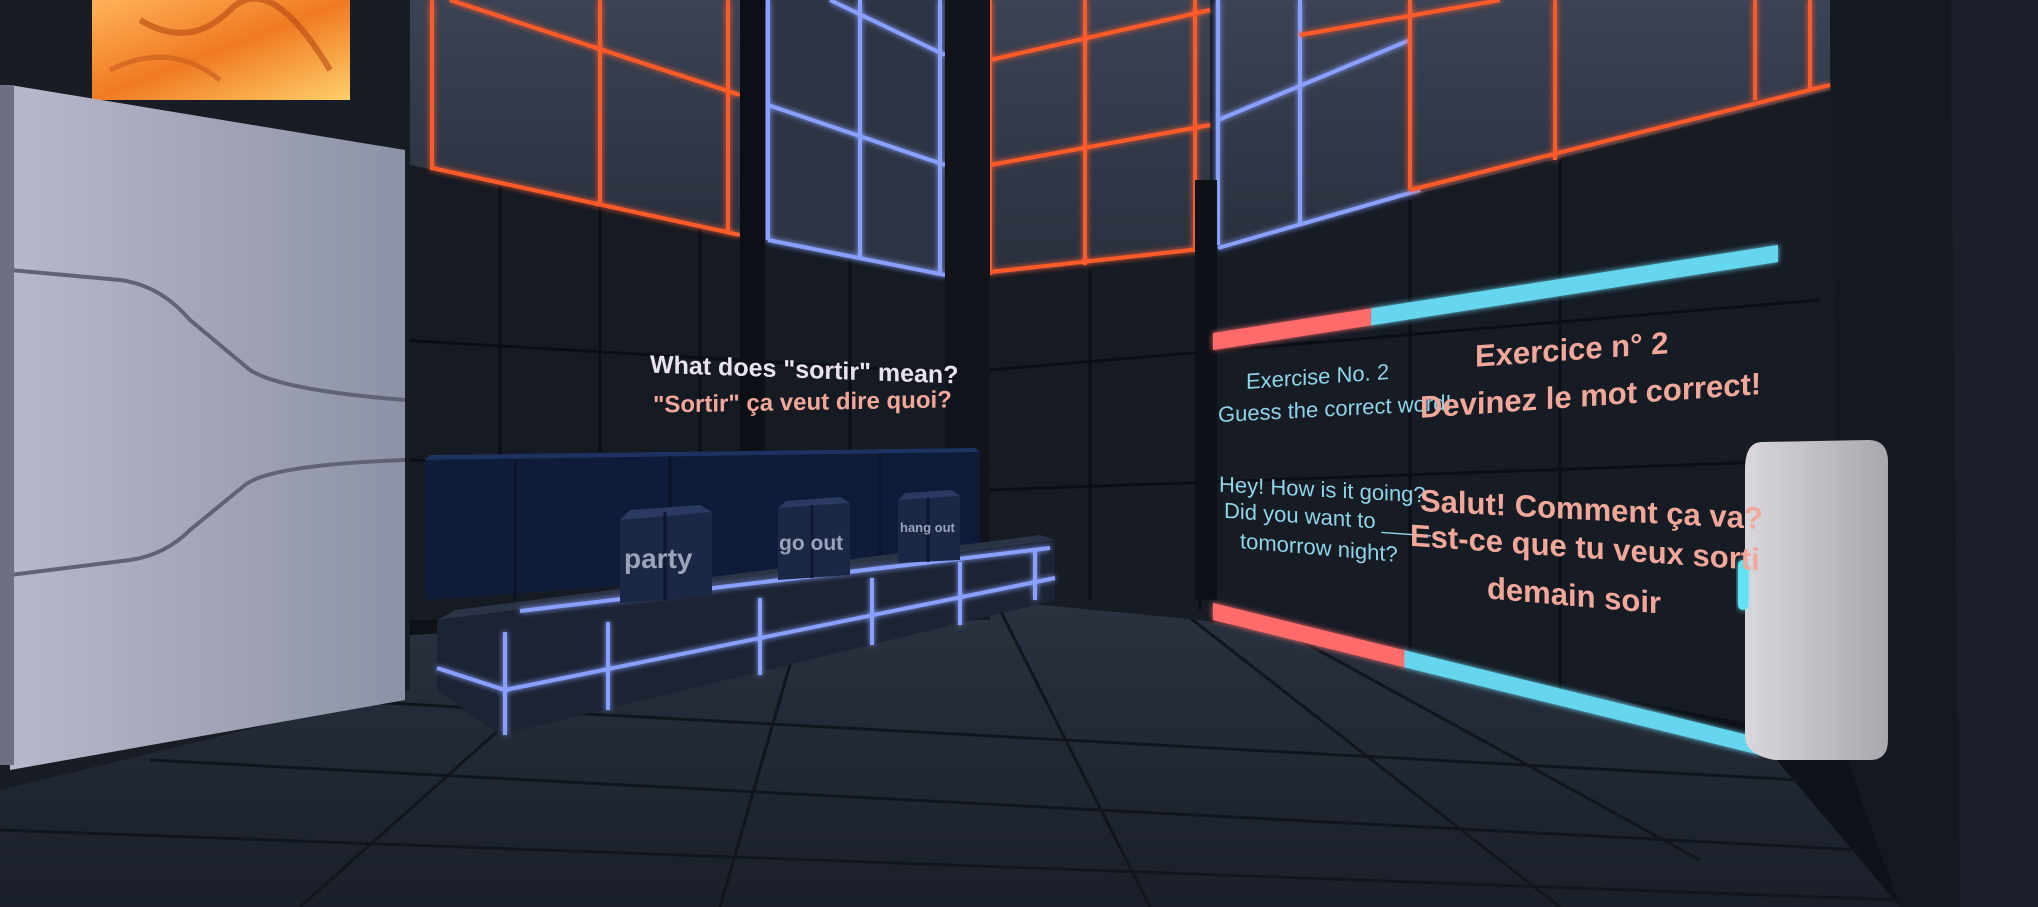 The height and width of the screenshot is (907, 2038). I want to click on answer-cube-label-party: party, so click(658, 559).